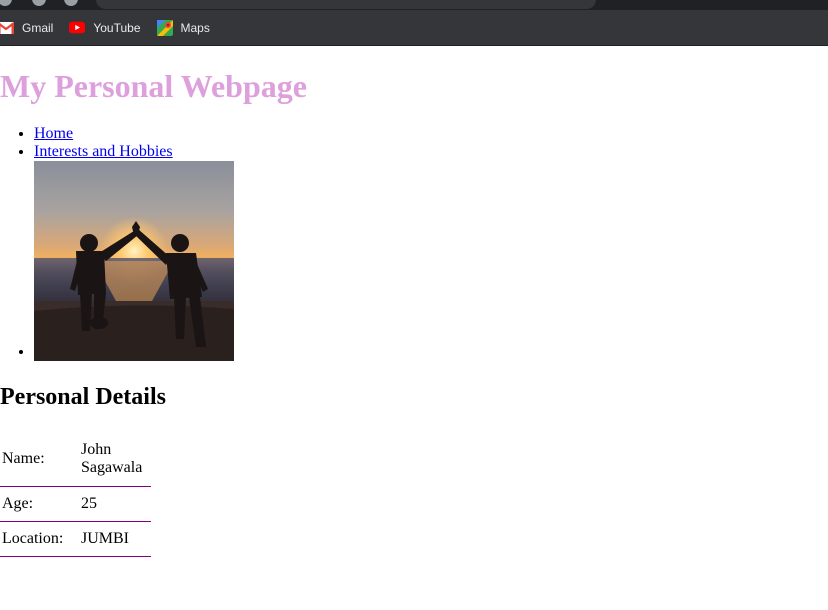 This screenshot has height=610, width=828. What do you see at coordinates (83, 397) in the screenshot?
I see `details-heading: Personal Details` at bounding box center [83, 397].